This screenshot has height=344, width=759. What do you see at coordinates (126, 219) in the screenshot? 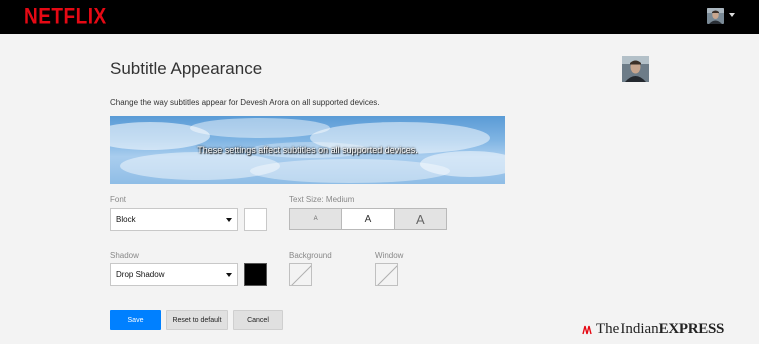
I see `font-select-value: Block` at bounding box center [126, 219].